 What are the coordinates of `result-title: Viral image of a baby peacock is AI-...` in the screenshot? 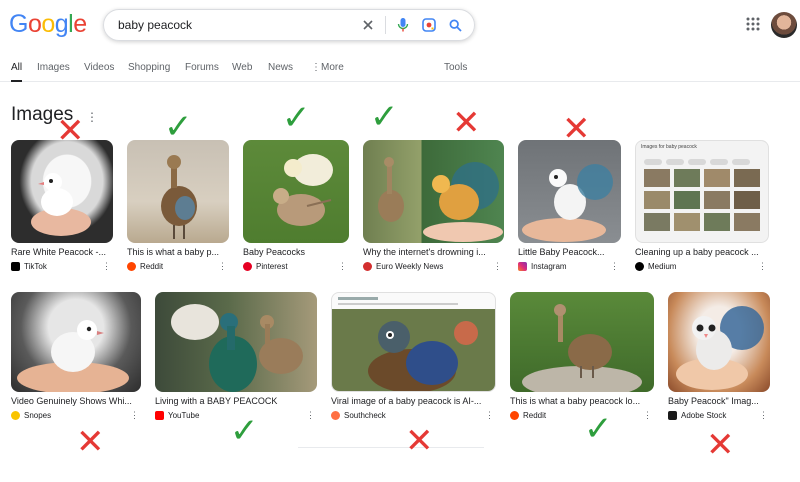 It's located at (413, 401).